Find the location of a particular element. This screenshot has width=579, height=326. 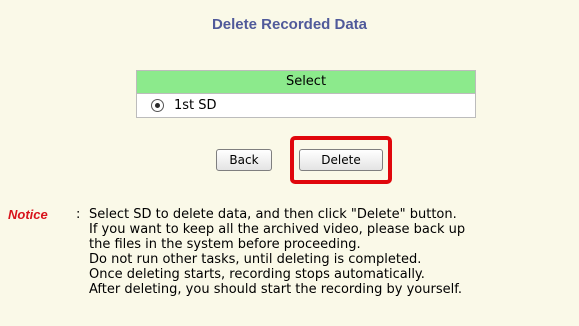

sd-option-row: 1st SD is located at coordinates (306, 105).